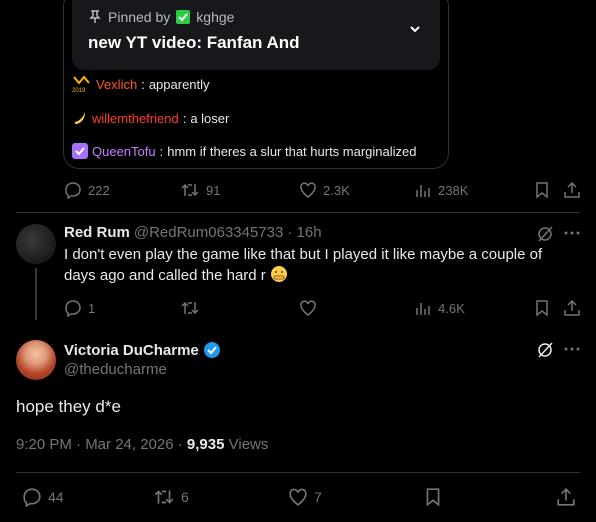  What do you see at coordinates (131, 350) in the screenshot?
I see `display-name: Victoria DuCharme` at bounding box center [131, 350].